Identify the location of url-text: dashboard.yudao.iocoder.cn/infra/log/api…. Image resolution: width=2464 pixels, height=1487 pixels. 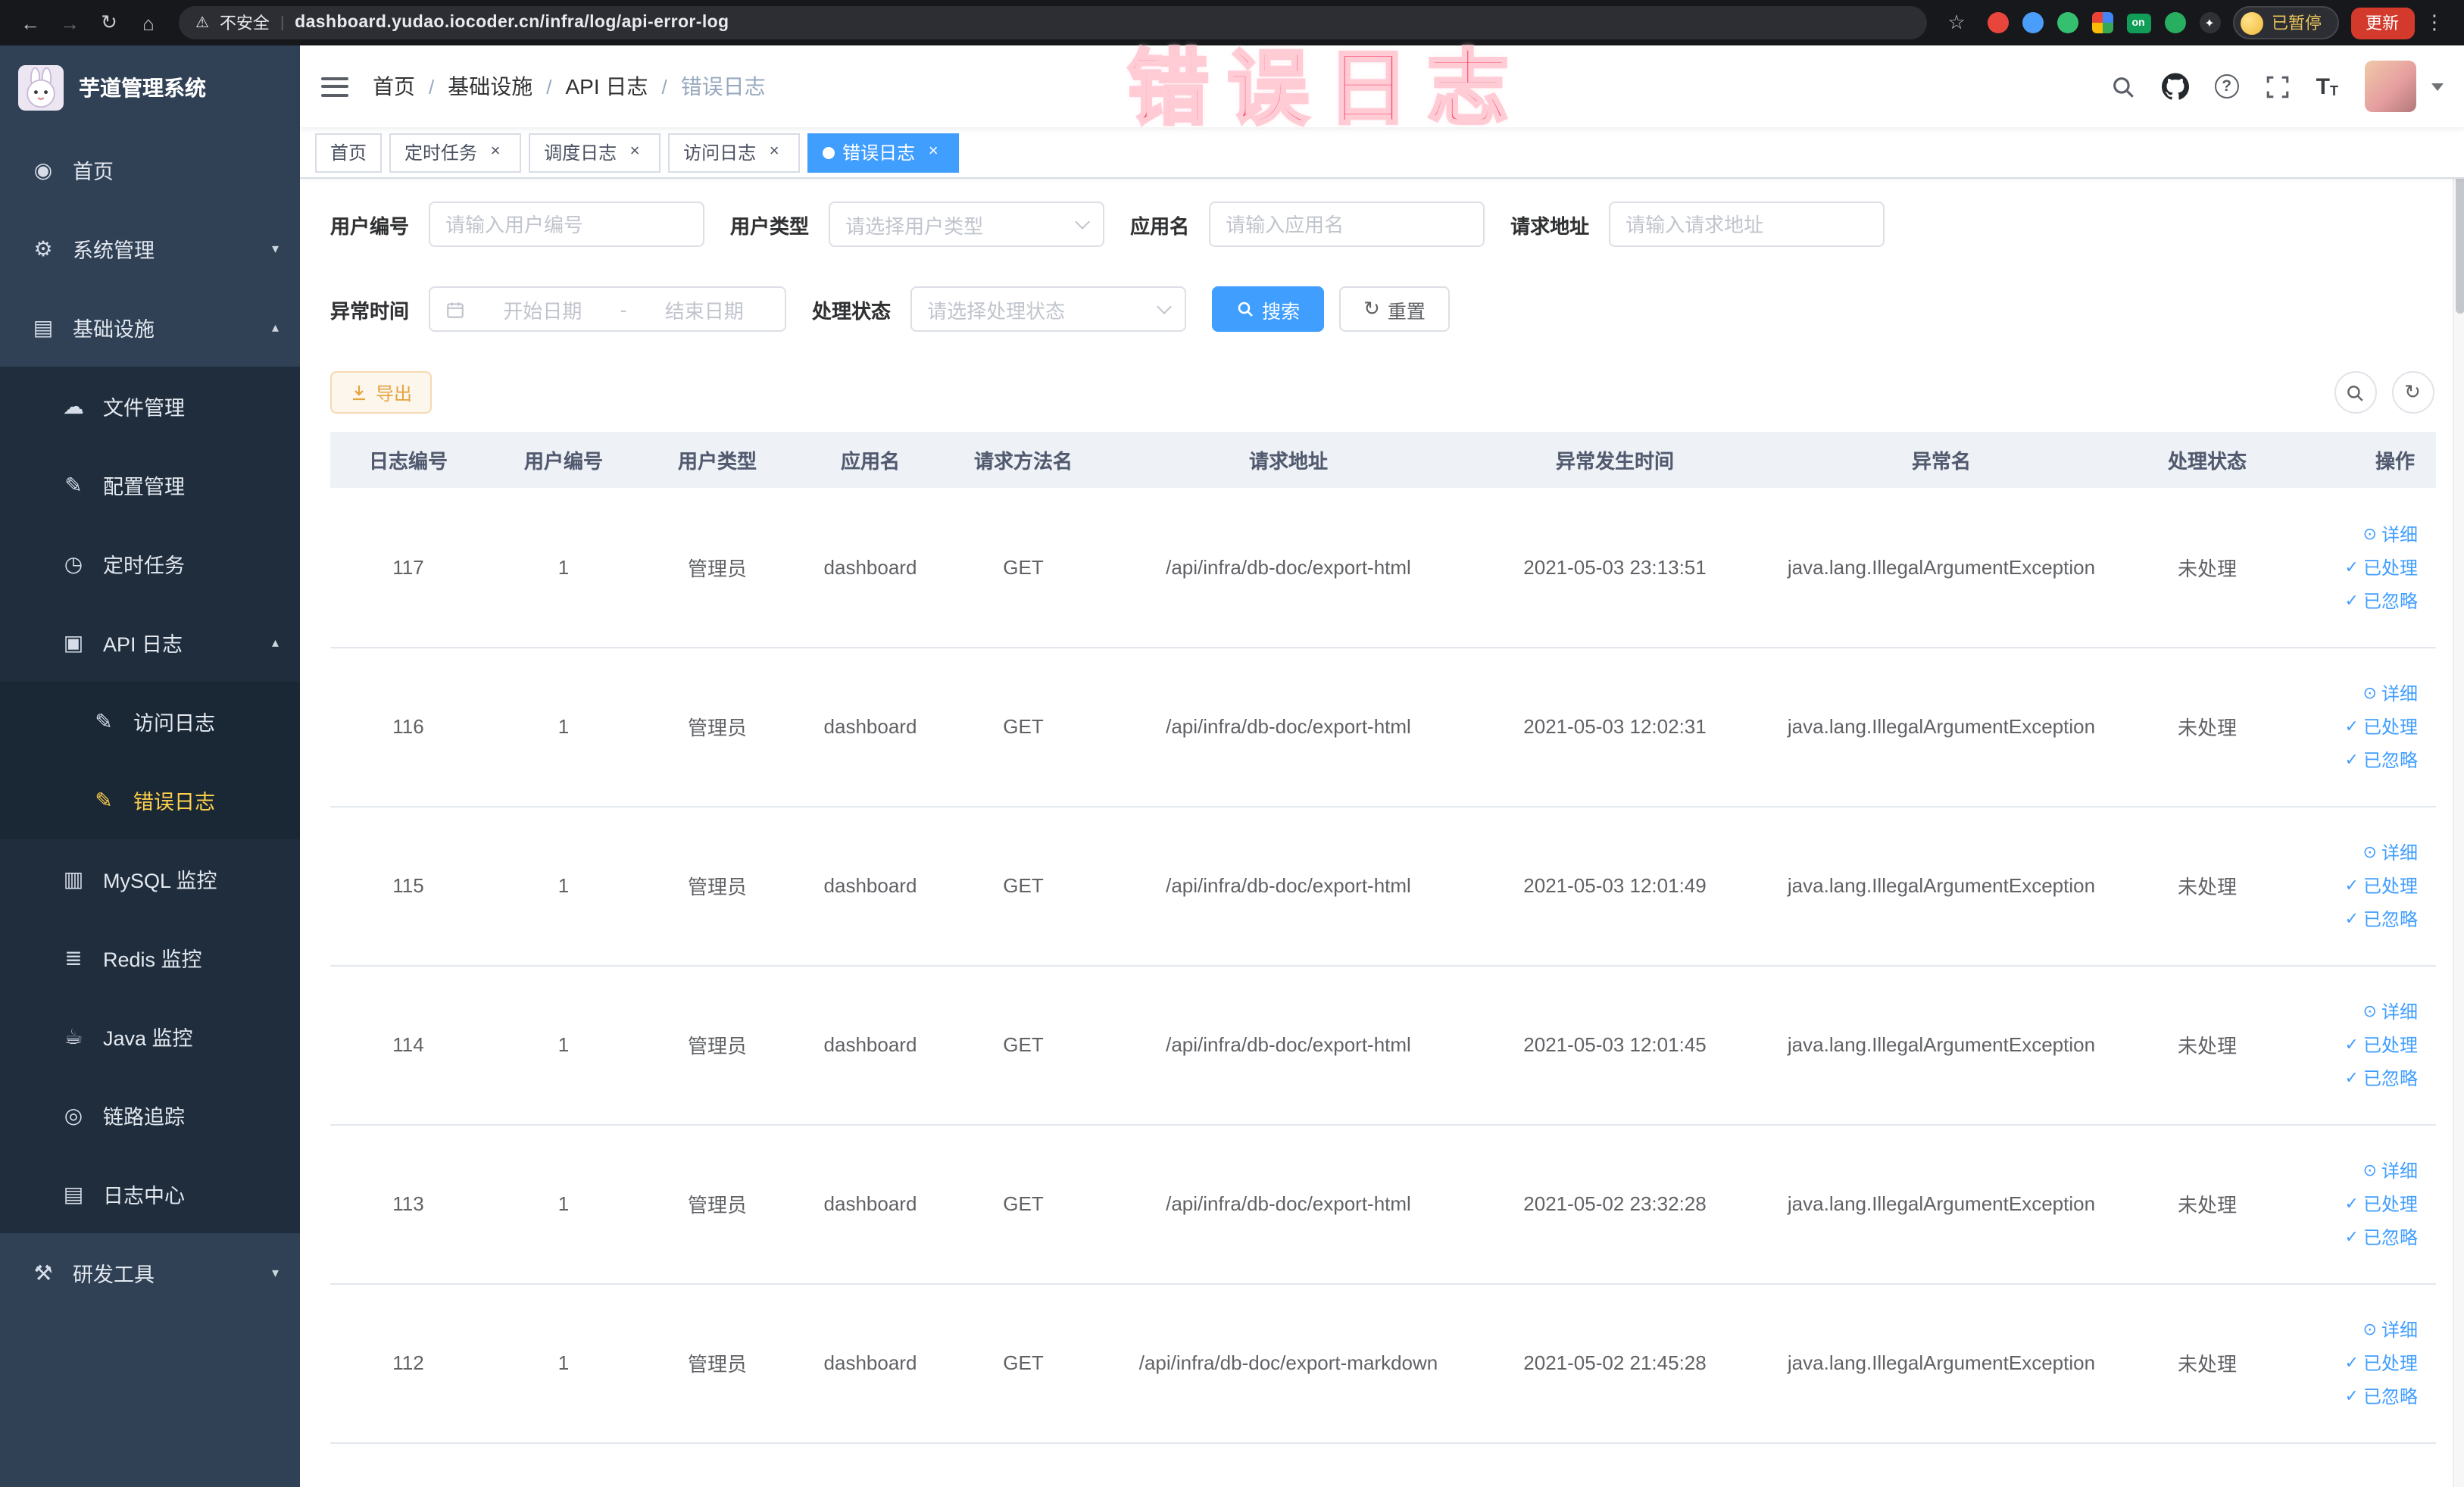
(512, 23).